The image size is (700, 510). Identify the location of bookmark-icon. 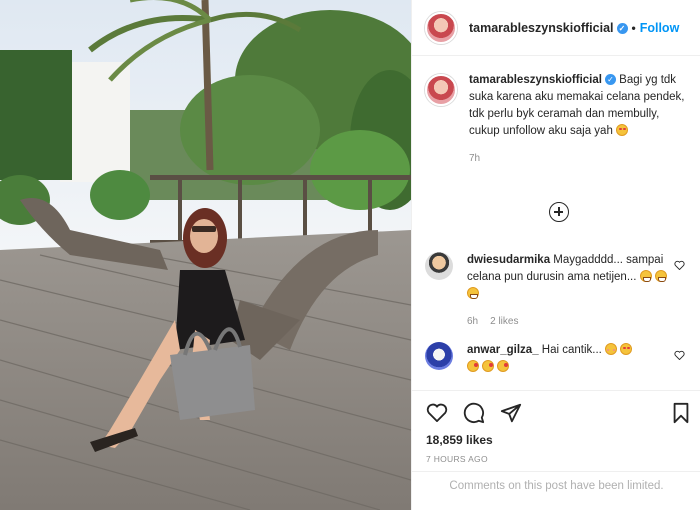
(681, 413).